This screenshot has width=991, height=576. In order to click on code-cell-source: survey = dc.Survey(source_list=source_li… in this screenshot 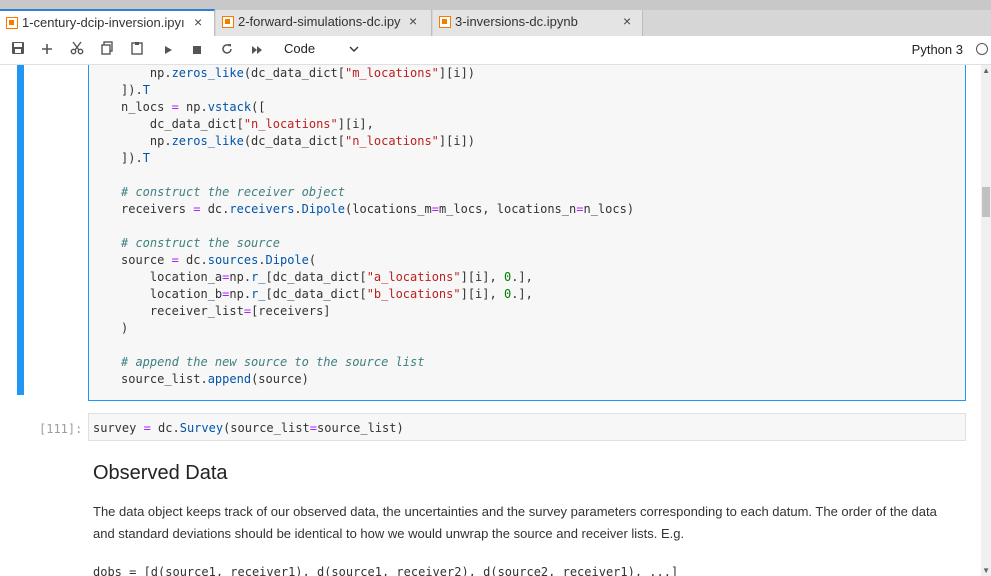, I will do `click(248, 428)`.